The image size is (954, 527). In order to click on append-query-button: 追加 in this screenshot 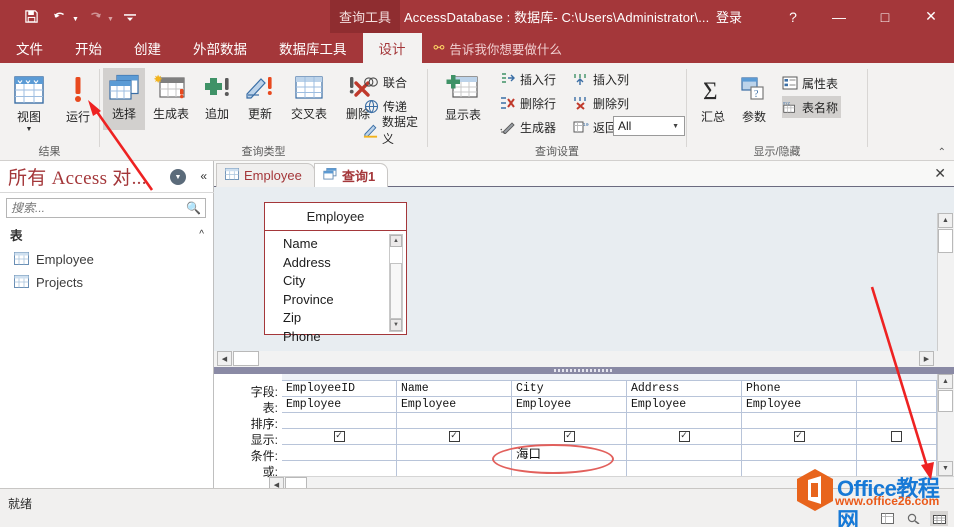, I will do `click(217, 95)`.